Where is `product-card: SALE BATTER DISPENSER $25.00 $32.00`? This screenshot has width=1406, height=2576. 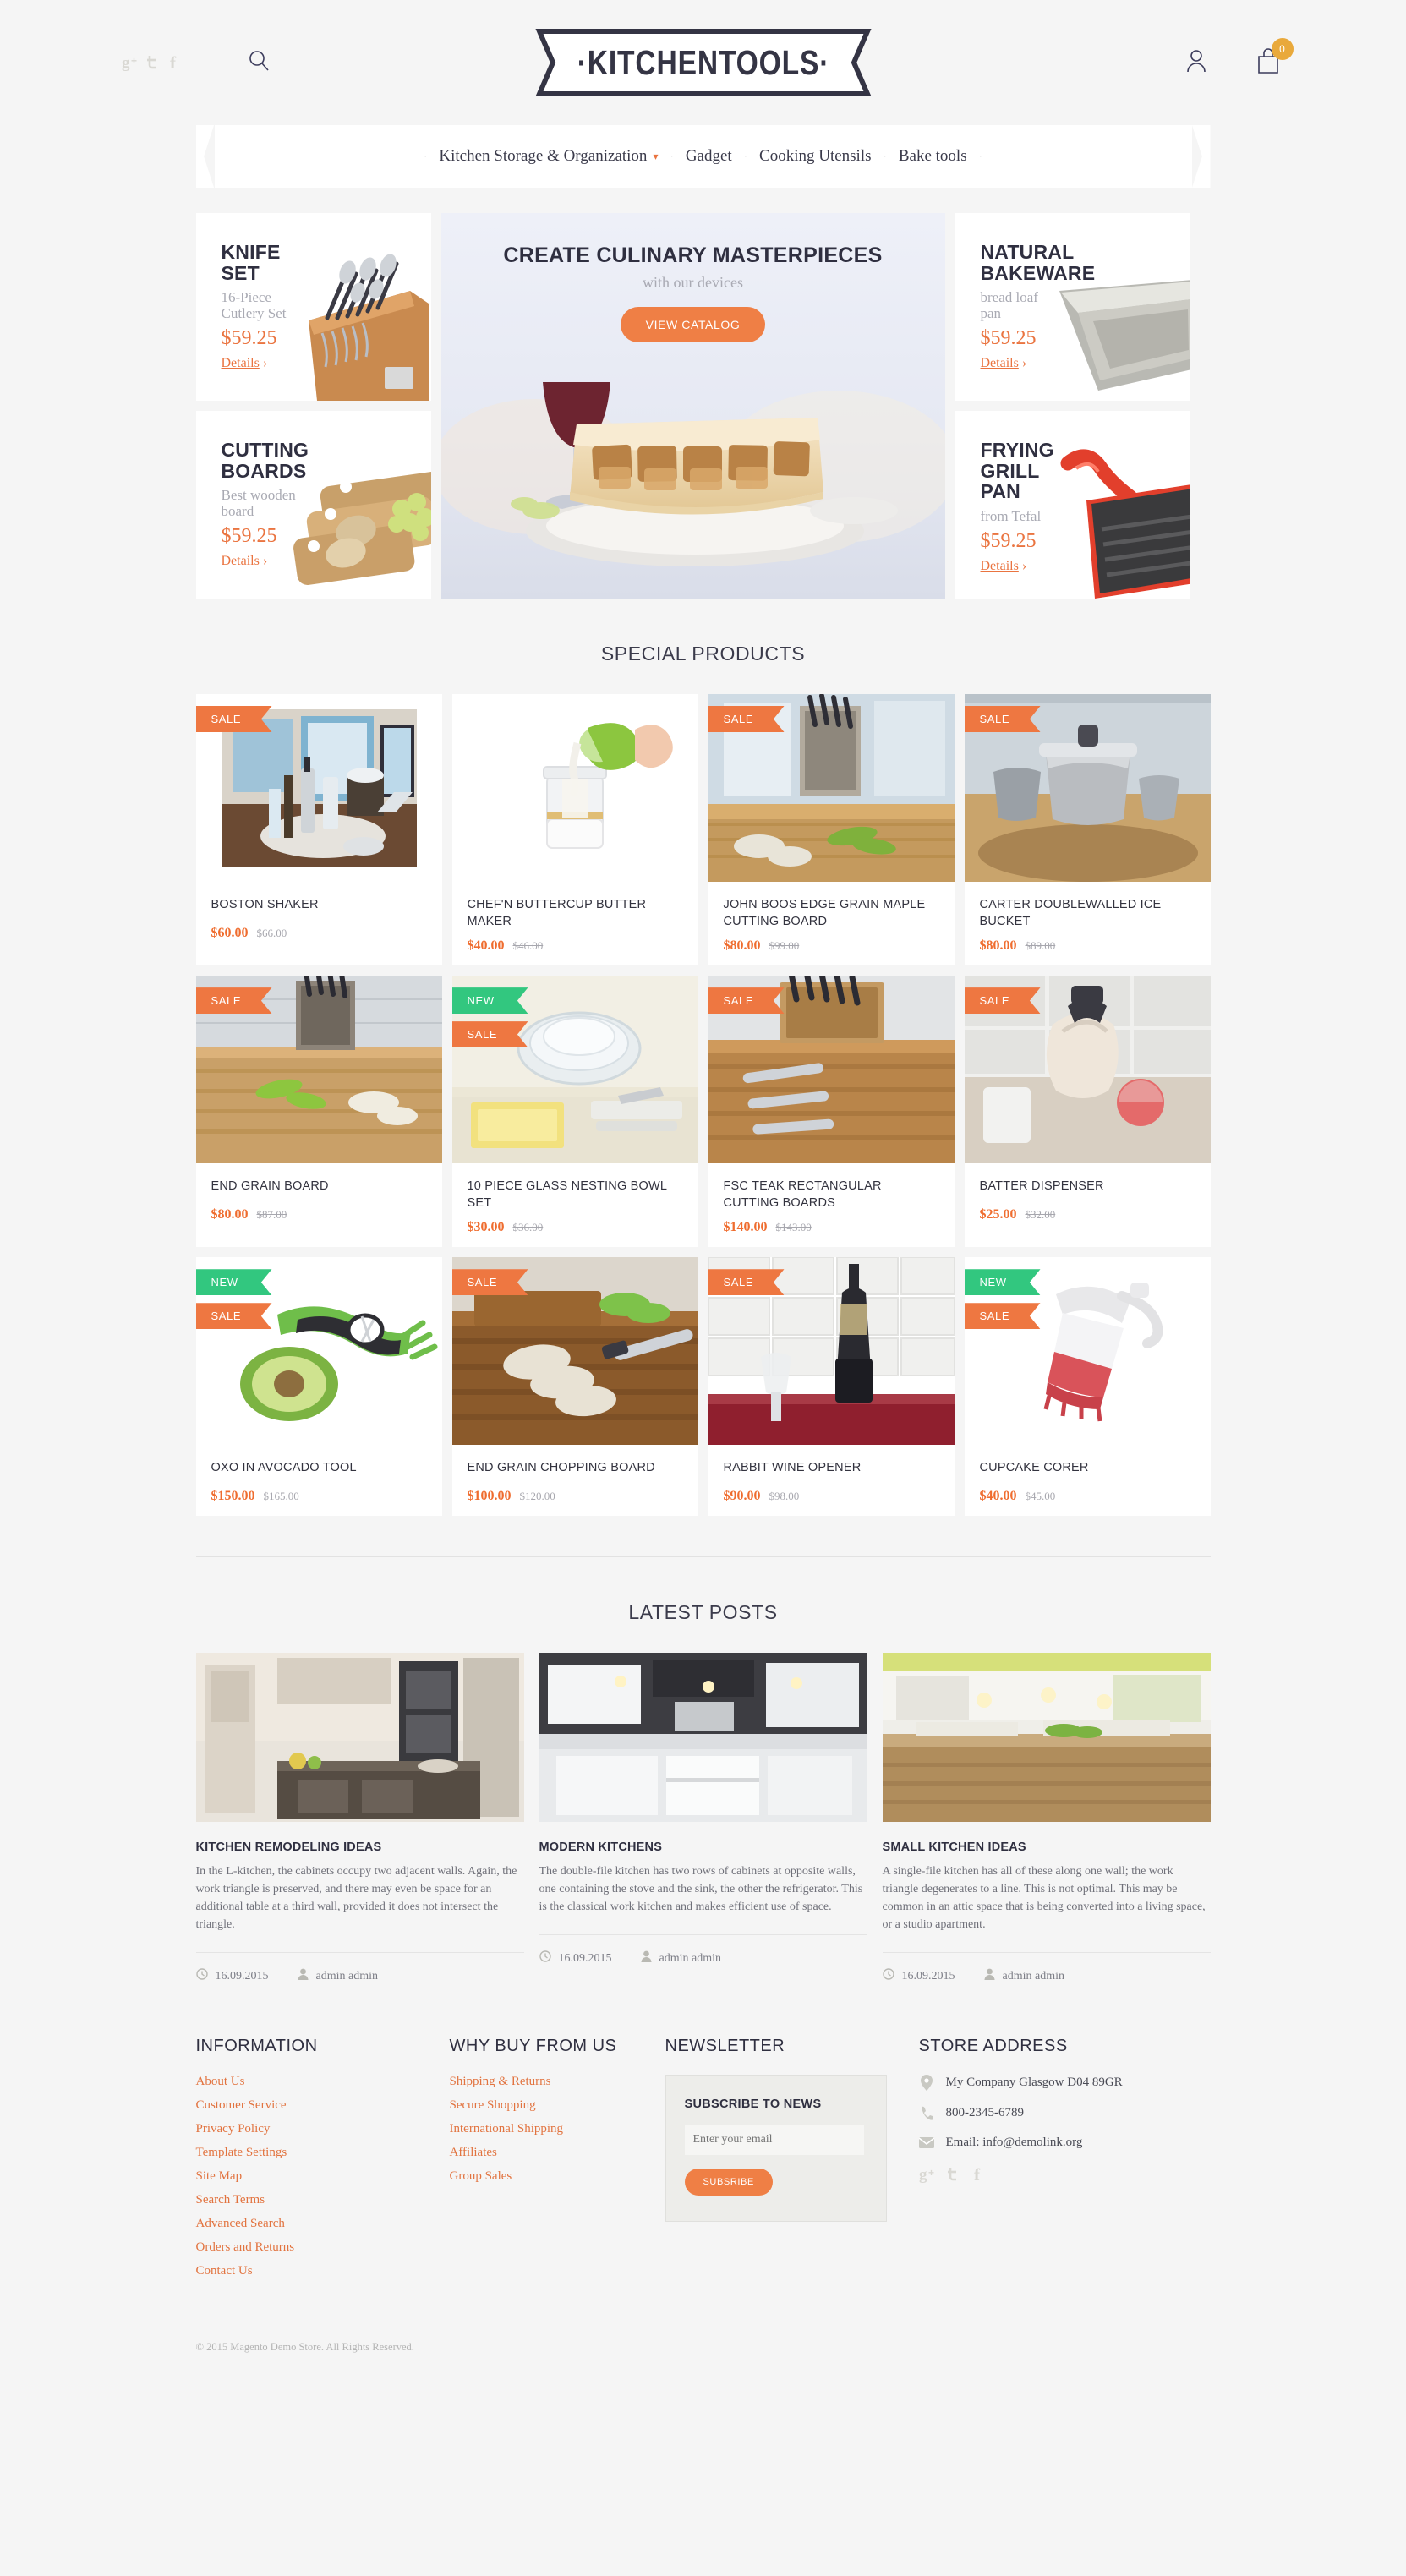 product-card: SALE BATTER DISPENSER $25.00 $32.00 is located at coordinates (1087, 1112).